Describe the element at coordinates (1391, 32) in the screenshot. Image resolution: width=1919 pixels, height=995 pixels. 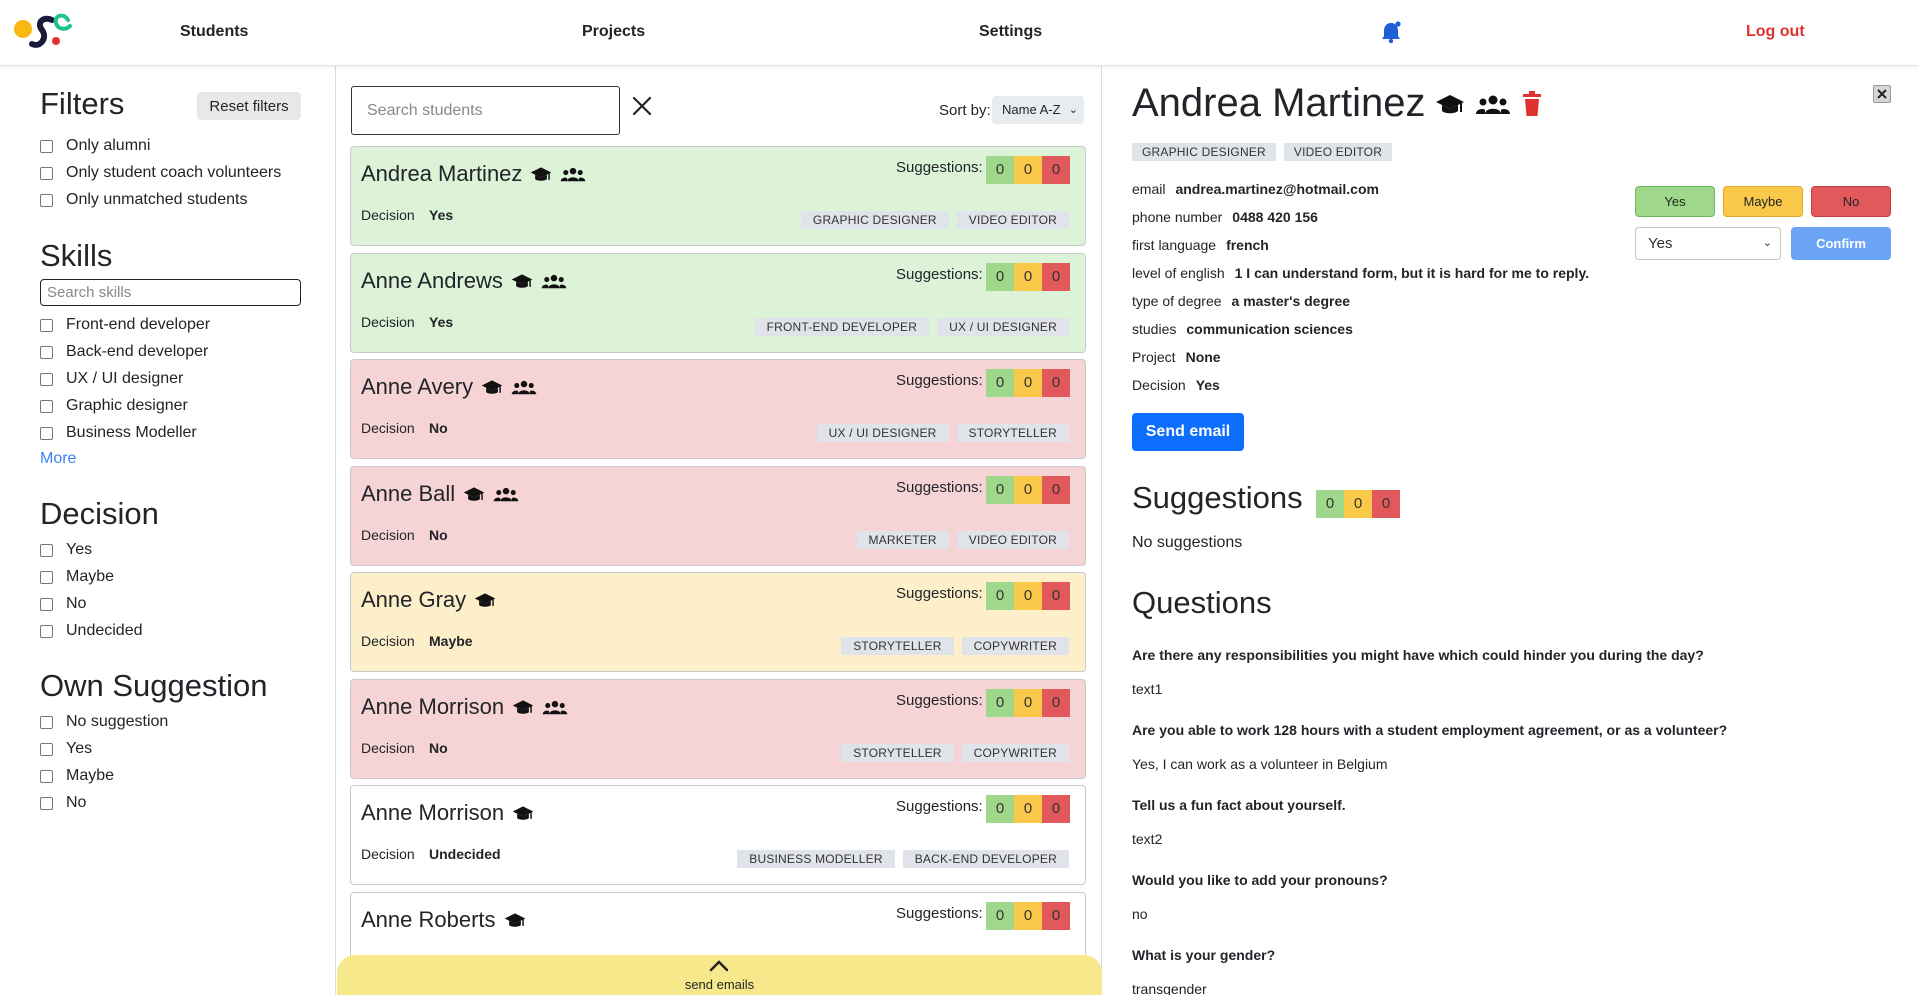
I see `notification-bell-icon` at that location.